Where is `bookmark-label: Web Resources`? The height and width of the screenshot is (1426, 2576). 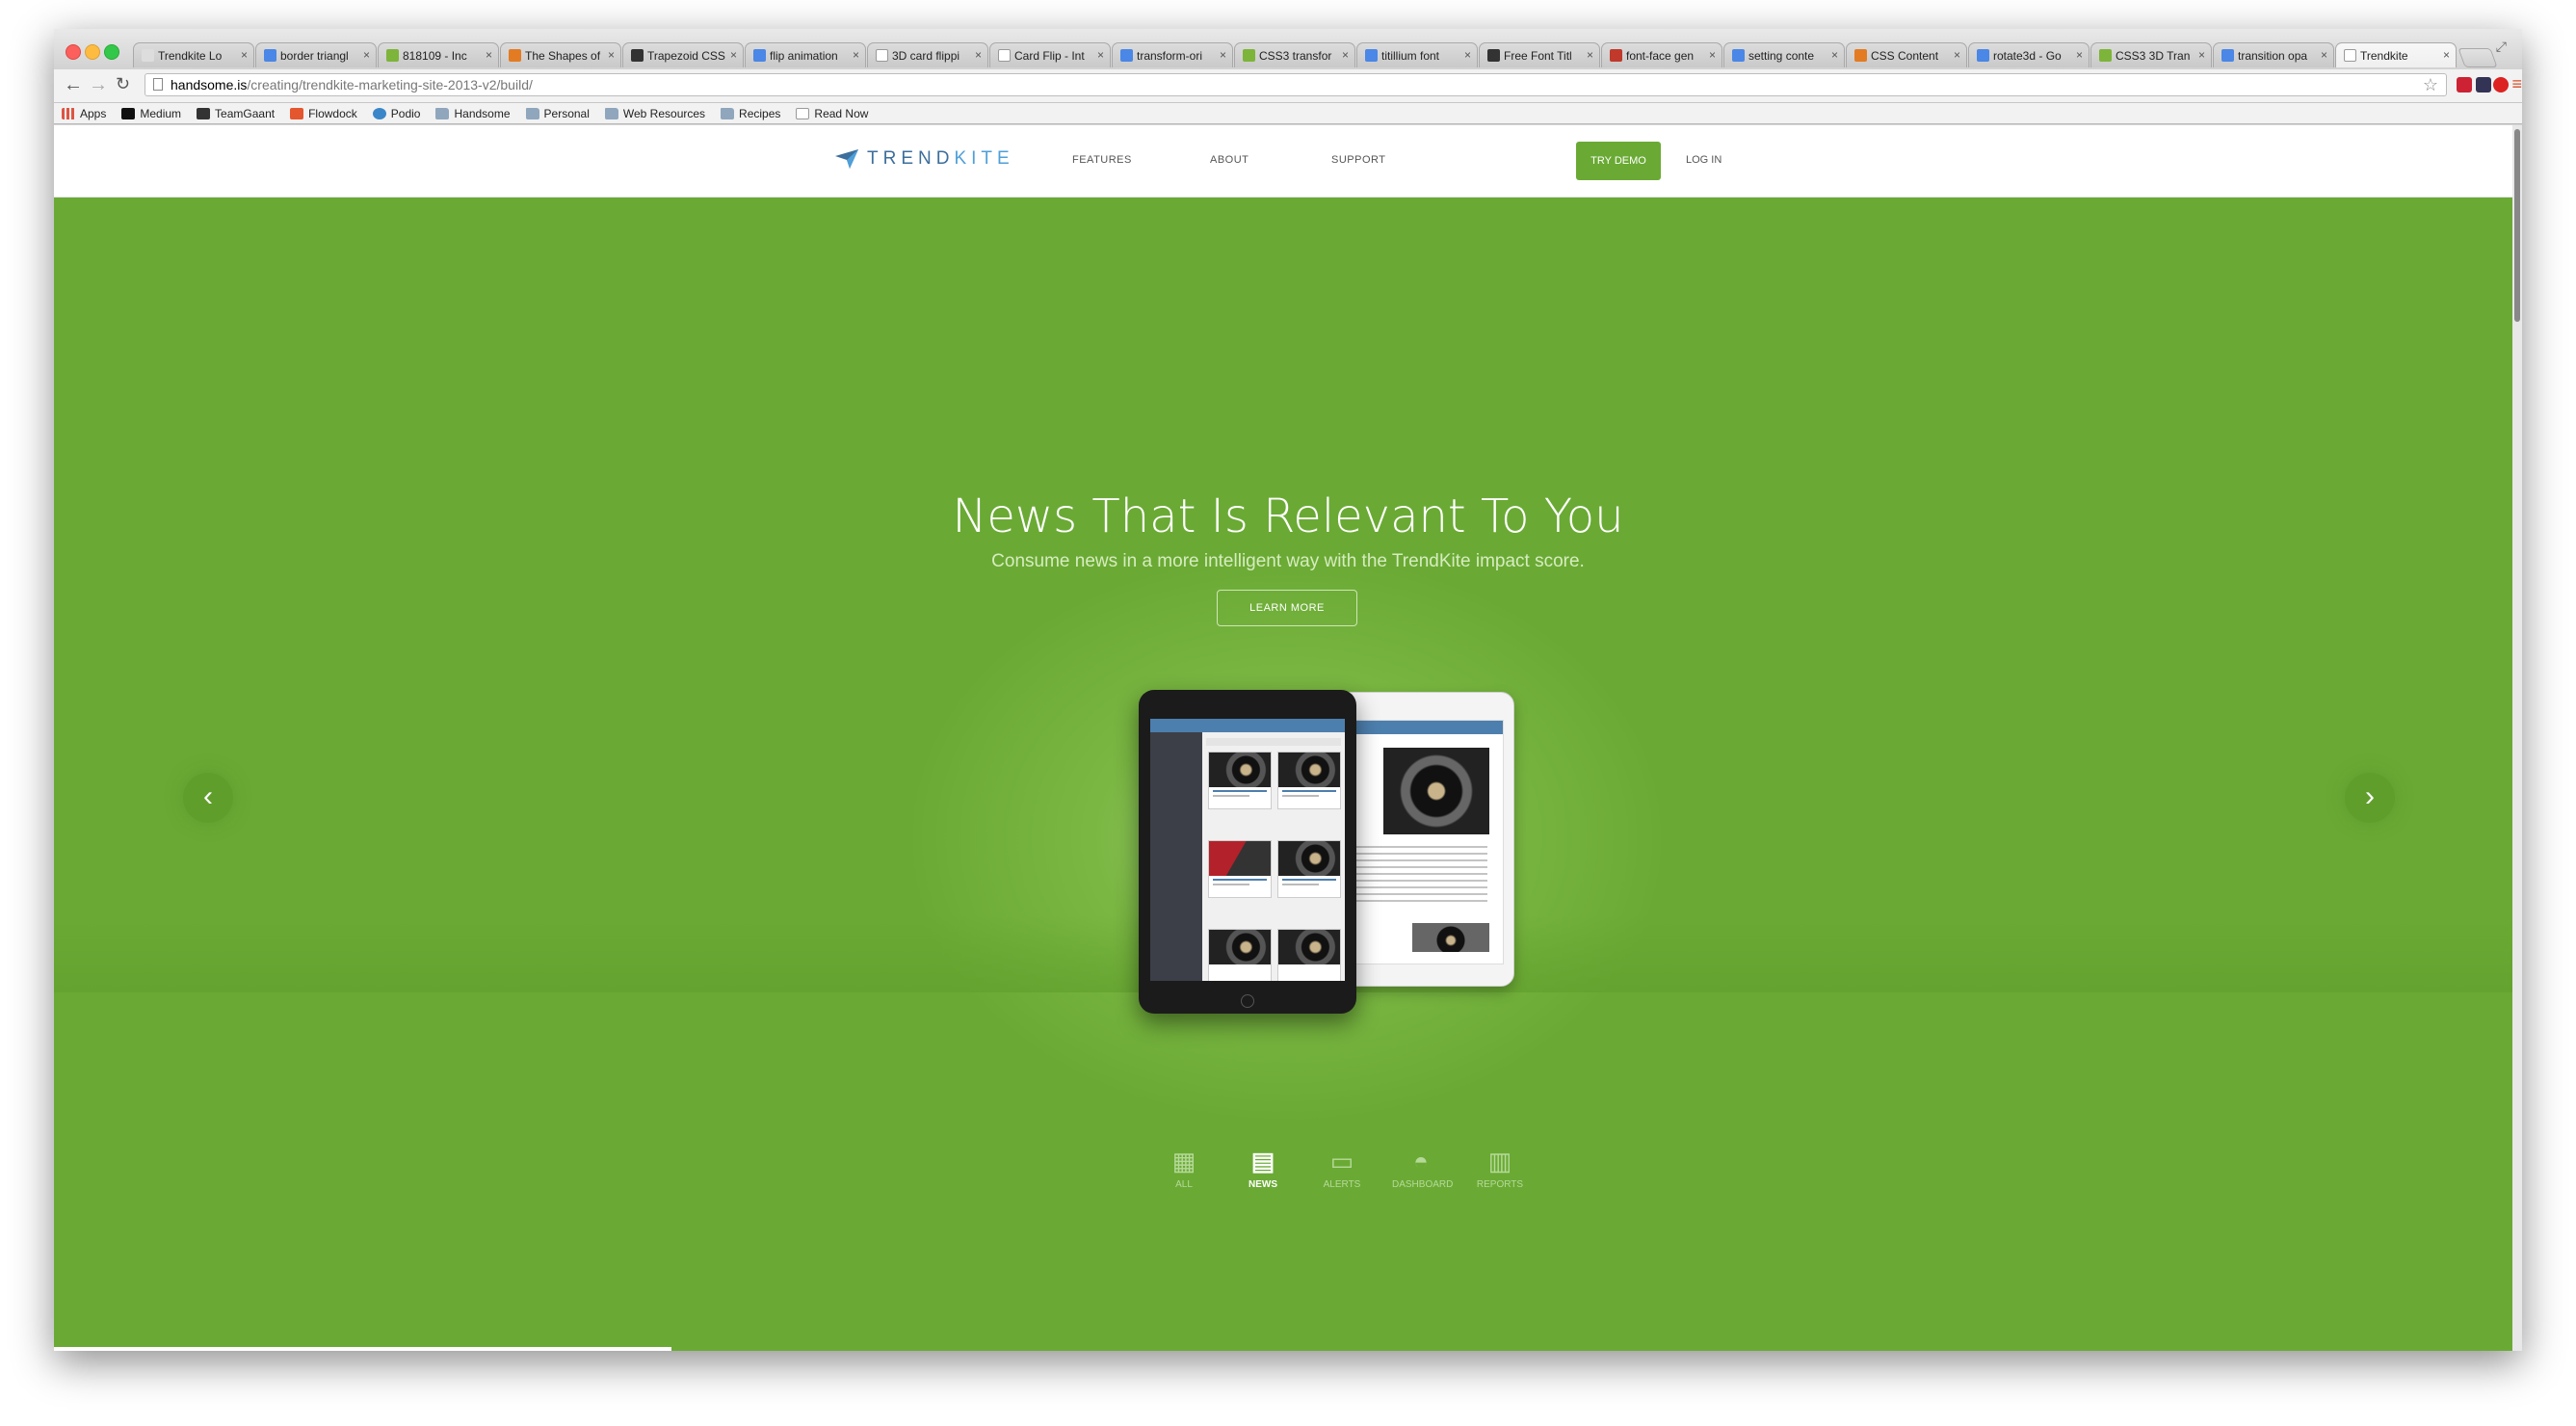 bookmark-label: Web Resources is located at coordinates (664, 113).